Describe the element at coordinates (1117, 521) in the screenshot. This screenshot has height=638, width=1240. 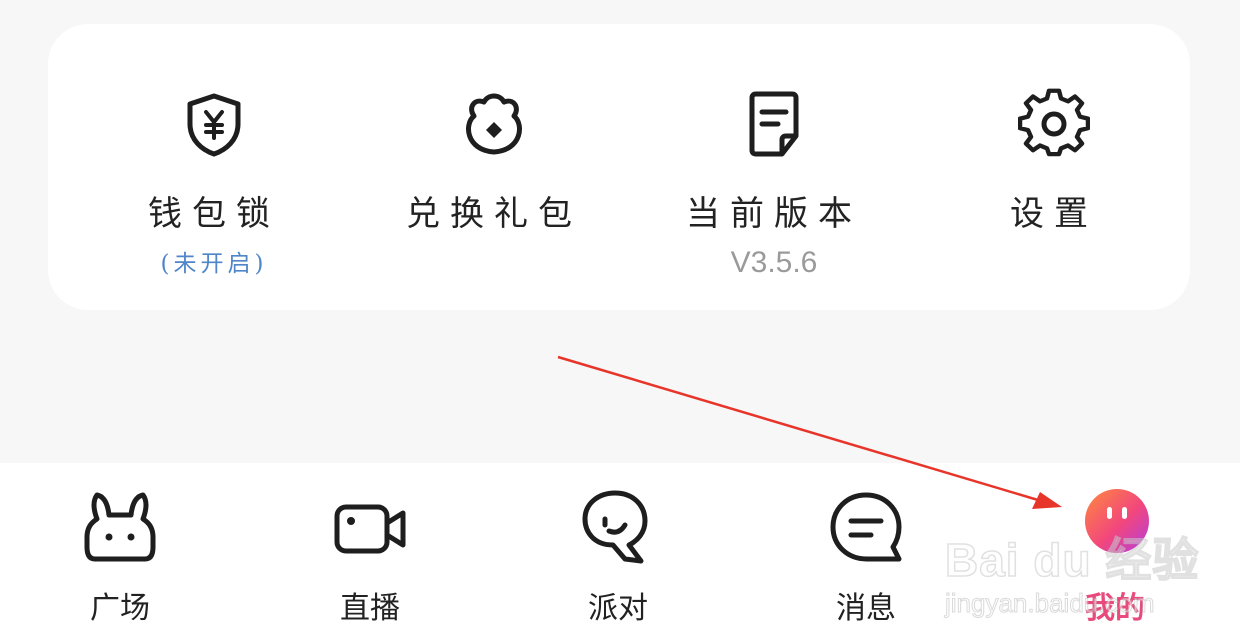
I see `profile-avatar-icon` at that location.